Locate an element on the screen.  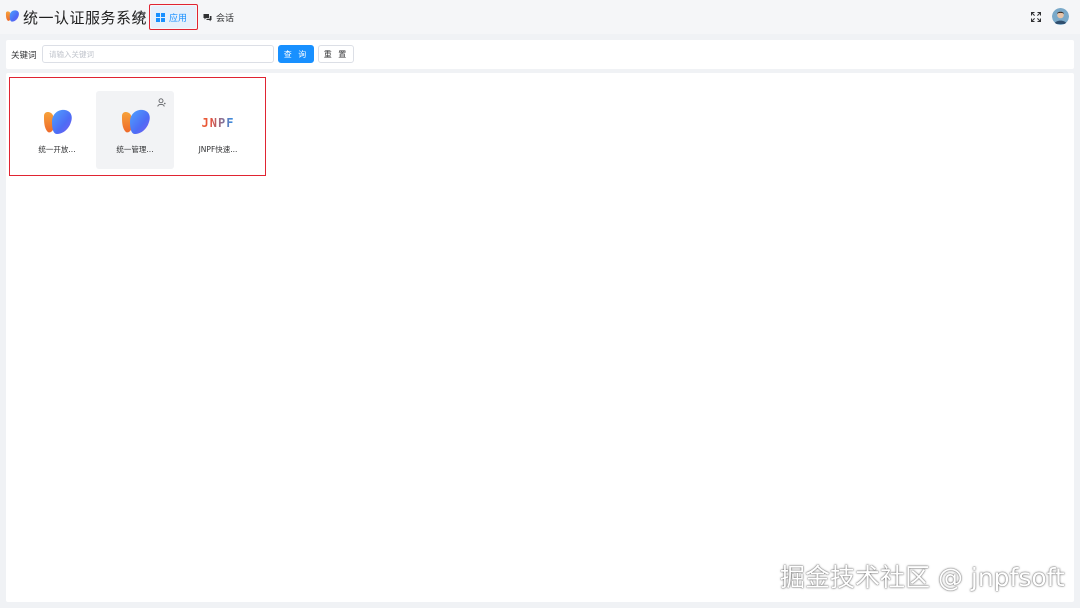
tab-sessions: 会话 is located at coordinates (221, 17).